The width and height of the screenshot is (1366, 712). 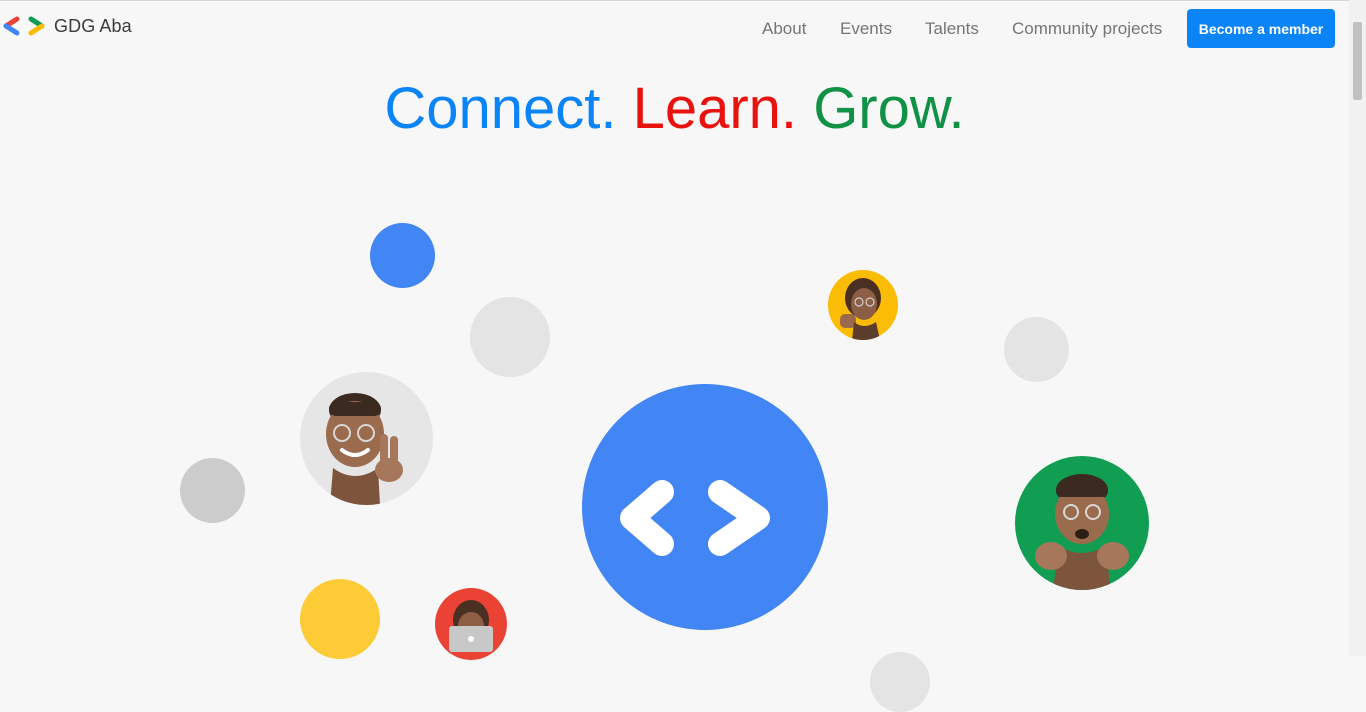 What do you see at coordinates (471, 624) in the screenshot?
I see `memoji-laptop-avatar` at bounding box center [471, 624].